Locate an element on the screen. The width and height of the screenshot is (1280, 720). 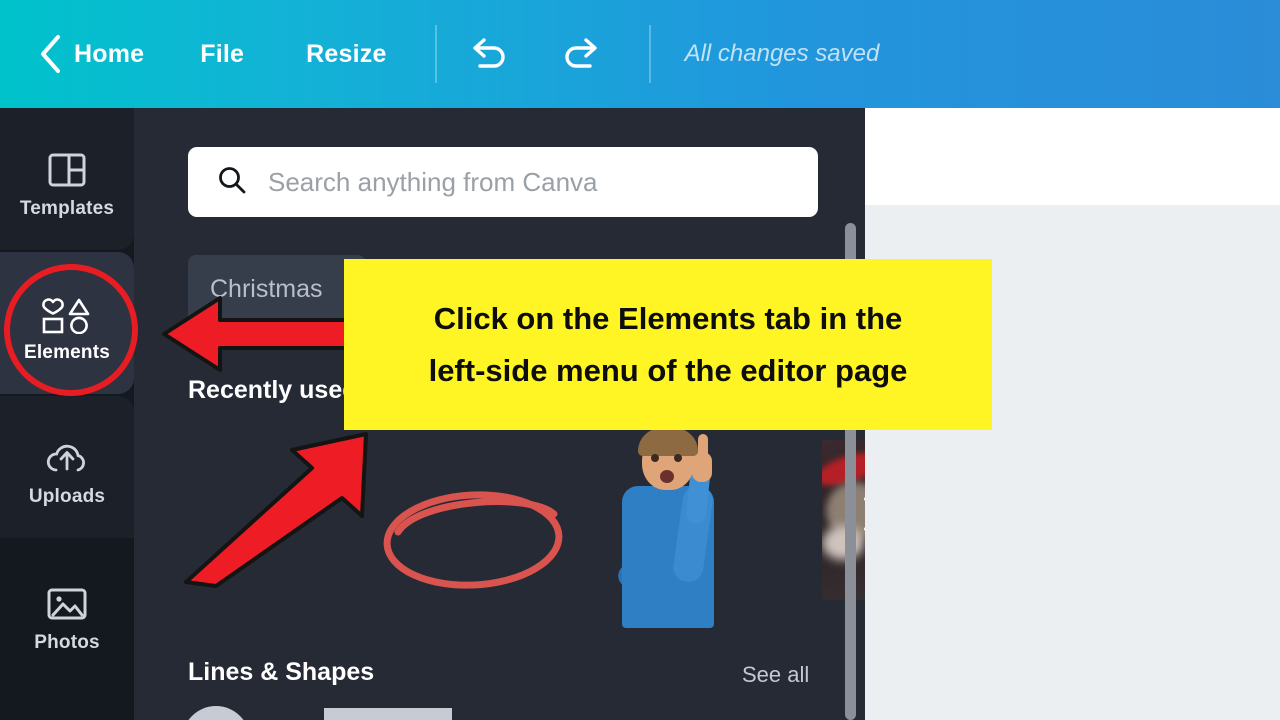
person-eye-right is located at coordinates (678, 458).